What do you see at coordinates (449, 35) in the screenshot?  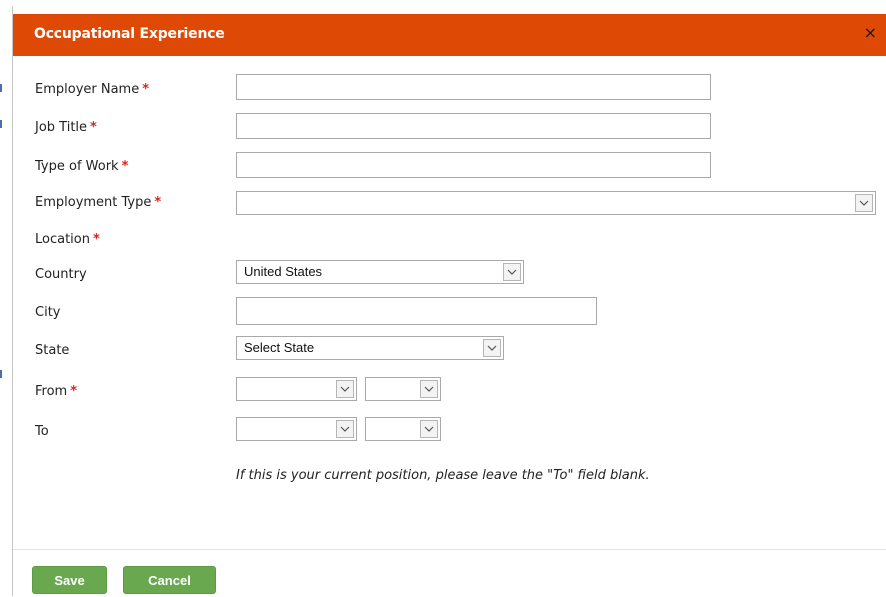 I see `dialog-titlebar: Occupational Experience ×` at bounding box center [449, 35].